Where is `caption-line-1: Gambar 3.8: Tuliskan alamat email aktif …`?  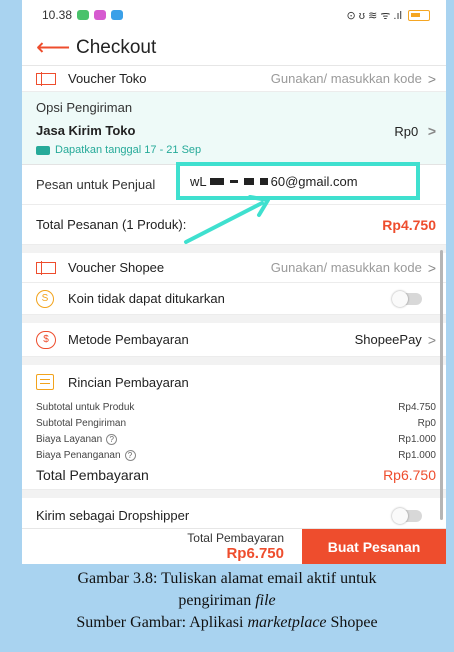 caption-line-1: Gambar 3.8: Tuliskan alamat email aktif … is located at coordinates (227, 578).